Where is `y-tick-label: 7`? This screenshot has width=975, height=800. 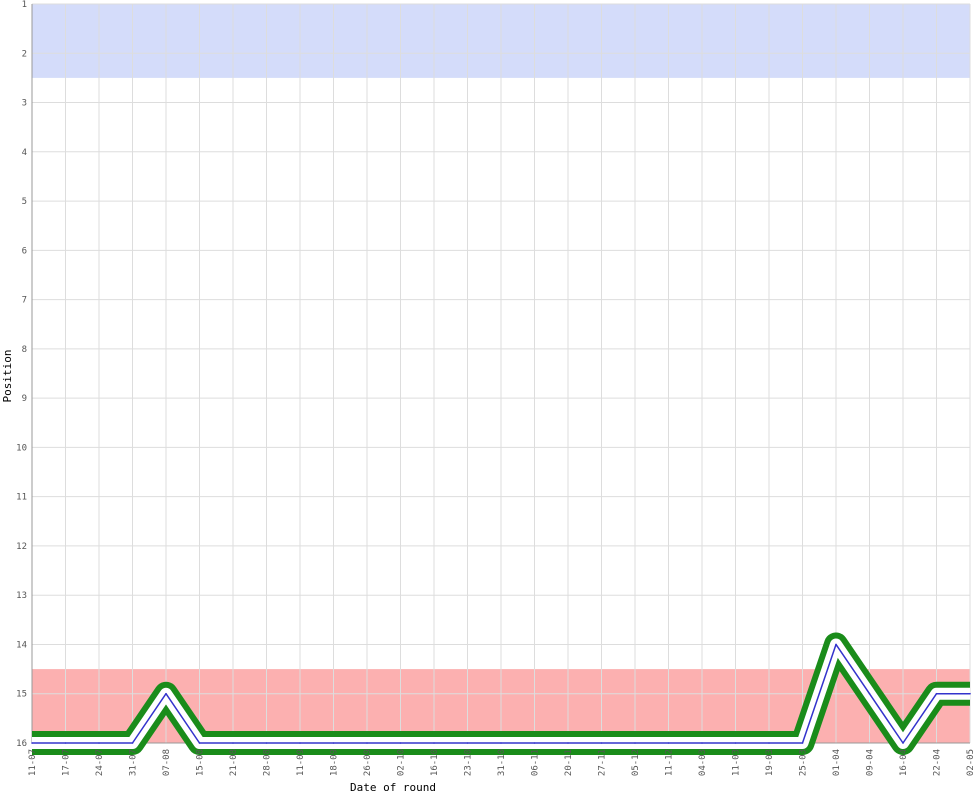 y-tick-label: 7 is located at coordinates (24, 301).